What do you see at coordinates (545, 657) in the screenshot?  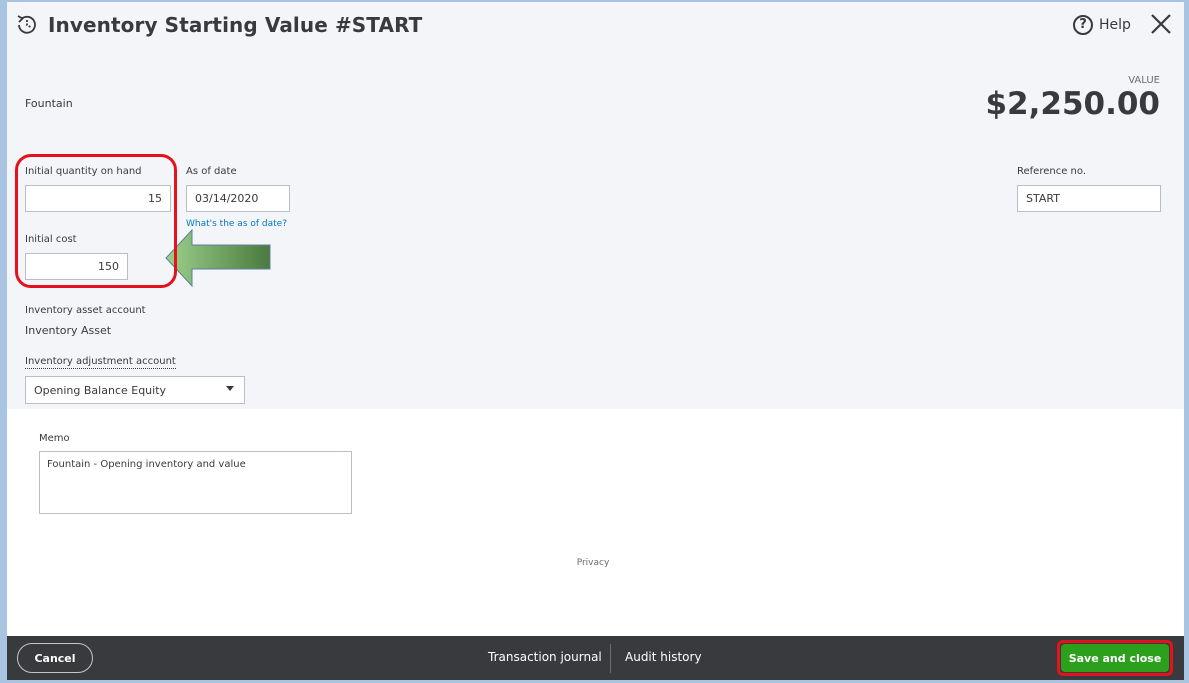 I see `transaction-journal-link: Transaction journal` at bounding box center [545, 657].